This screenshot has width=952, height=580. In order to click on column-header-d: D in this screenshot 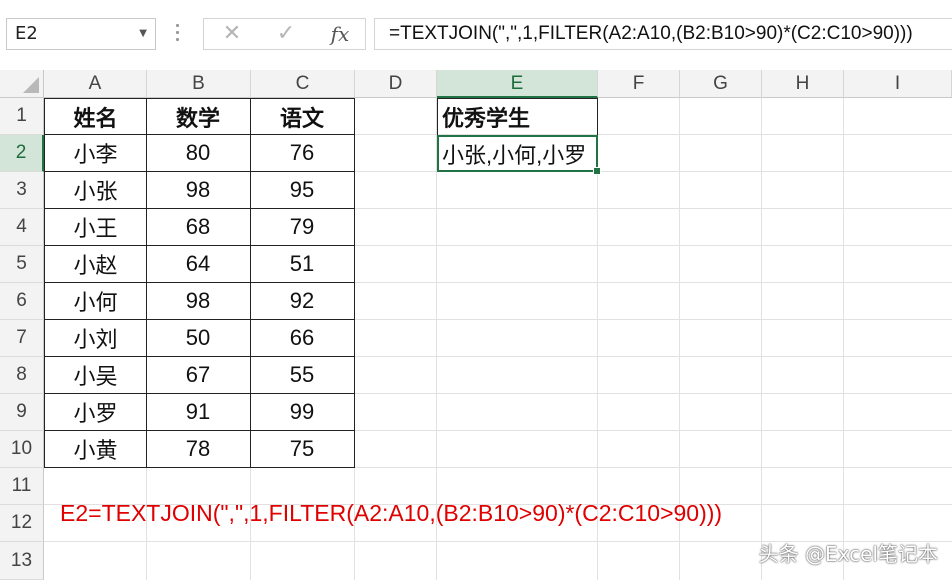, I will do `click(396, 84)`.